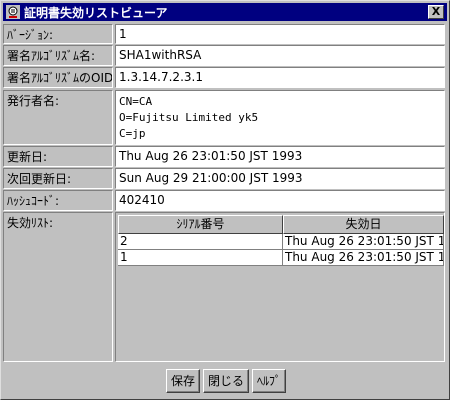  I want to click on revoked-list-label: 失効ﾘｽﾄ:, so click(58, 287).